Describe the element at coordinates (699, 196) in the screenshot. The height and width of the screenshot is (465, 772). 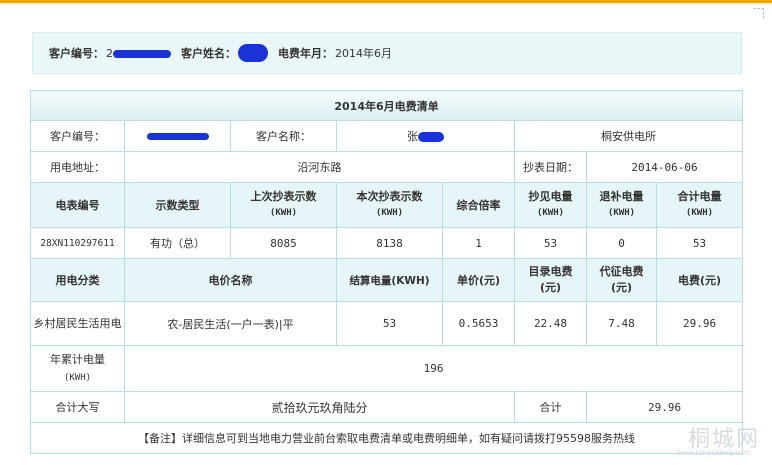
I see `col-total-usage-label: 合计电量` at that location.